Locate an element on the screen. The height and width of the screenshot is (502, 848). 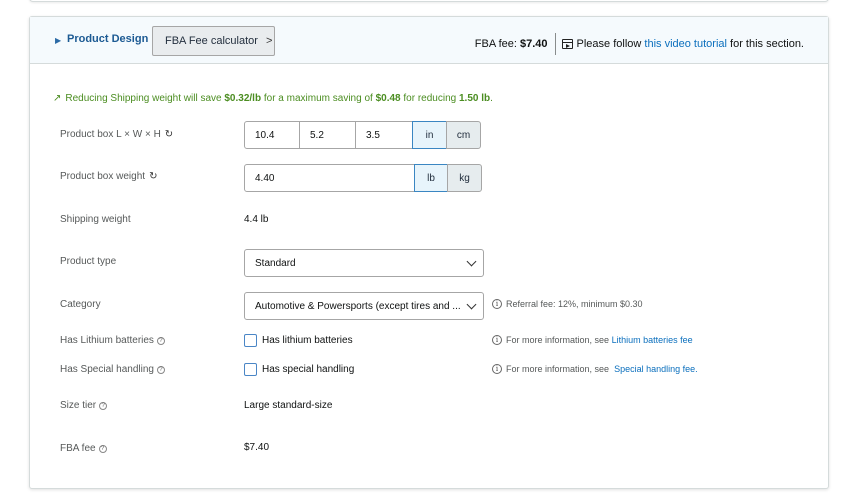
follow-suffix: for this section. is located at coordinates (767, 44).